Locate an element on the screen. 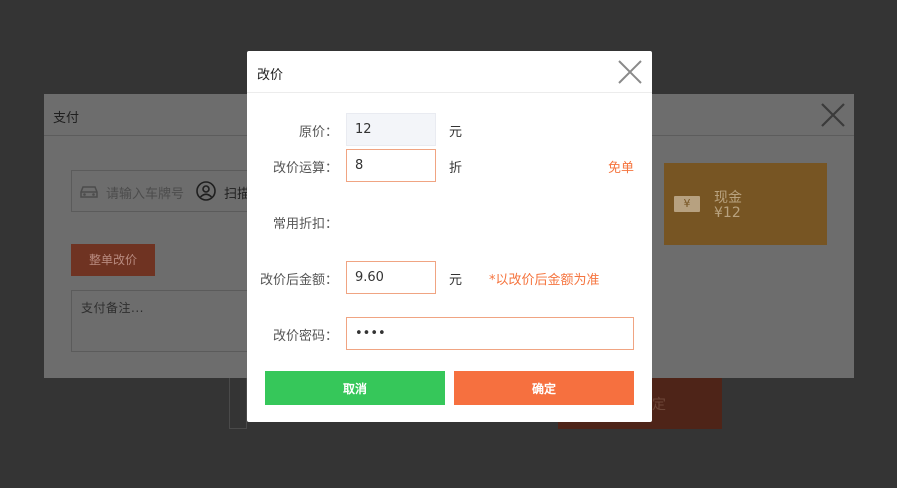  confirm-payment-label: 定 is located at coordinates (659, 405).